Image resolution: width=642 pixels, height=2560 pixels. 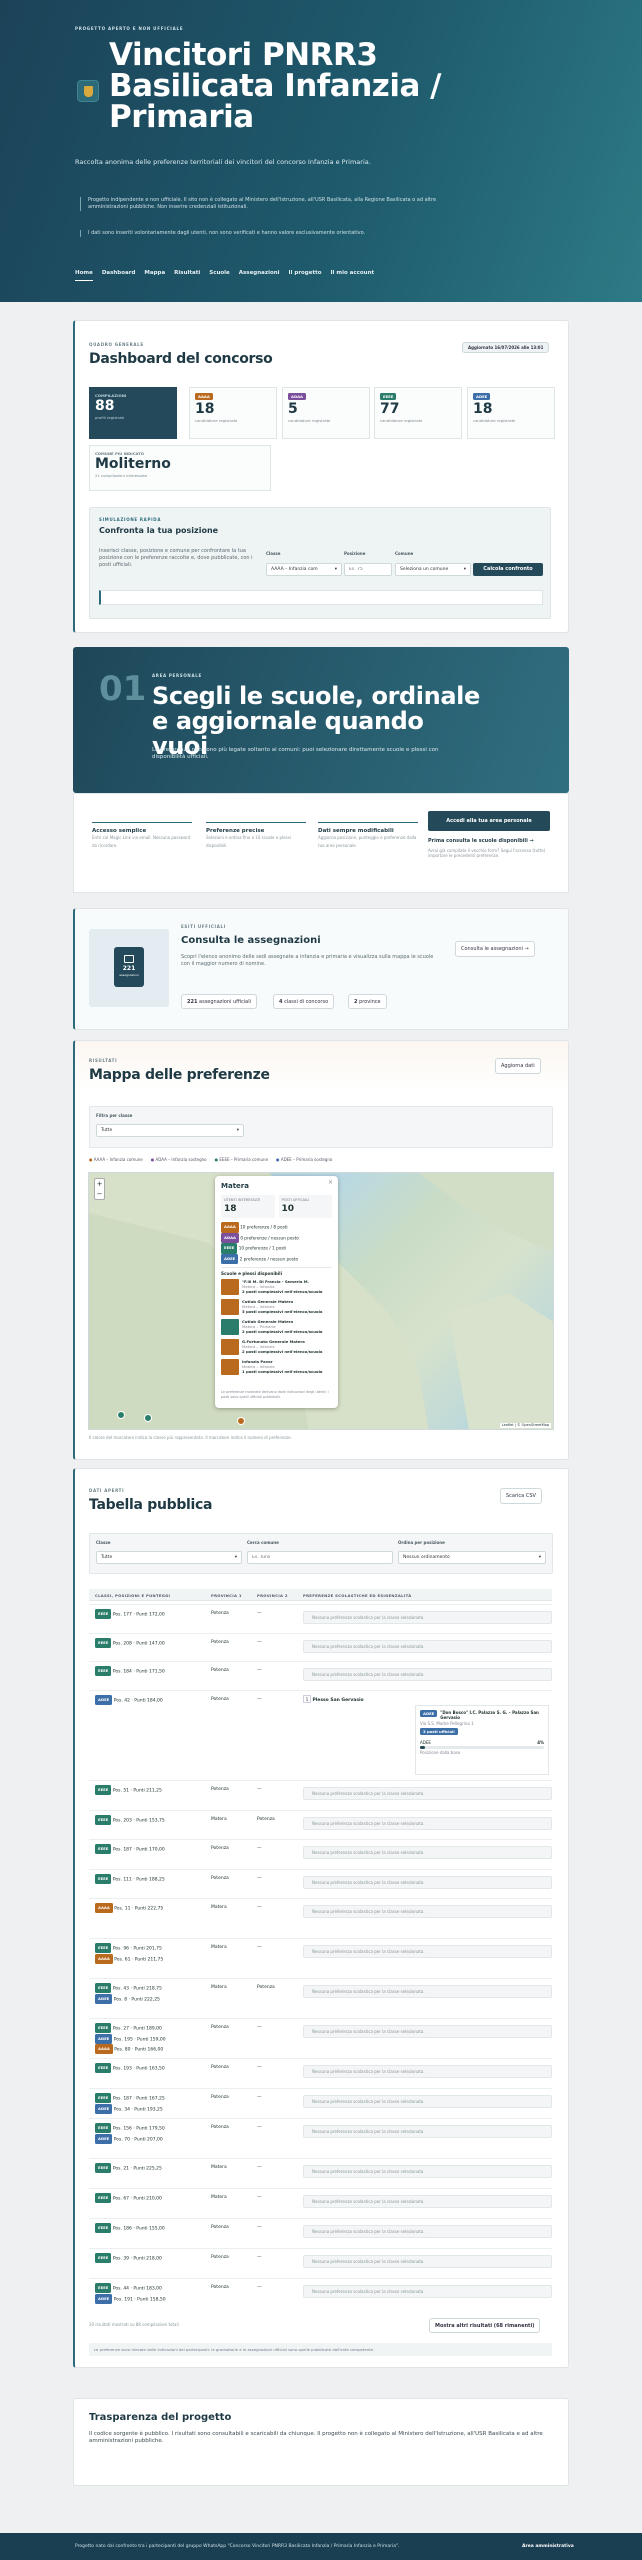 What do you see at coordinates (138, 2129) in the screenshot?
I see `position-score: Pos. 156 · Punti 179,50` at bounding box center [138, 2129].